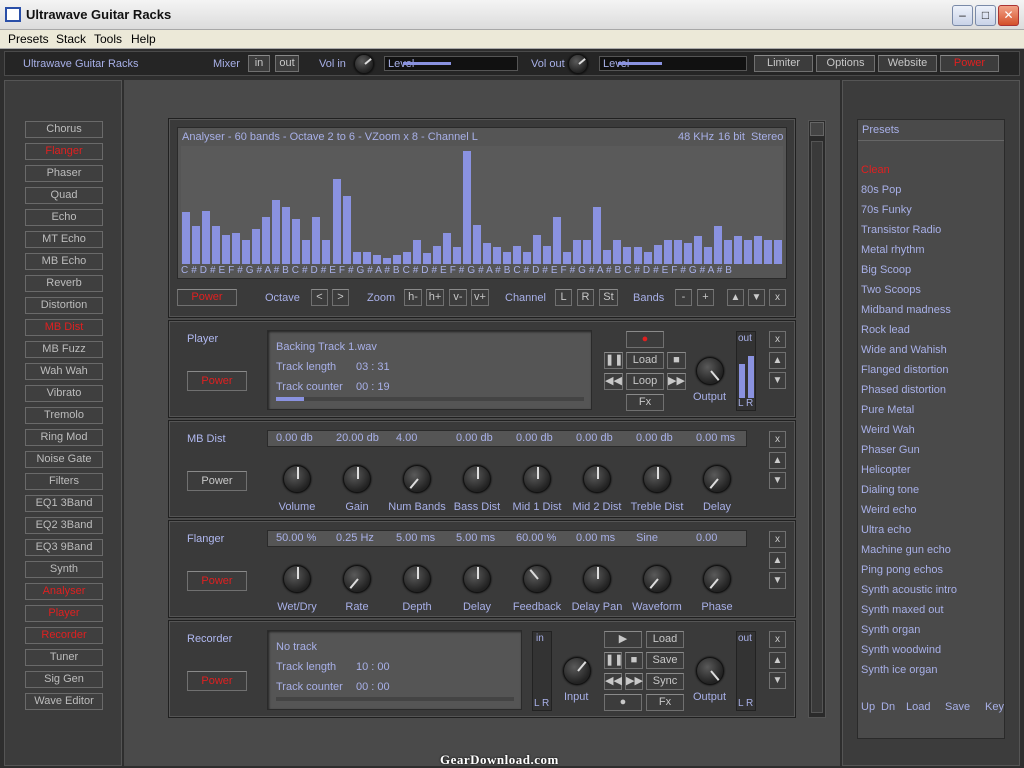 The width and height of the screenshot is (1024, 768). Describe the element at coordinates (710, 671) in the screenshot. I see `recorder-output-knob` at that location.